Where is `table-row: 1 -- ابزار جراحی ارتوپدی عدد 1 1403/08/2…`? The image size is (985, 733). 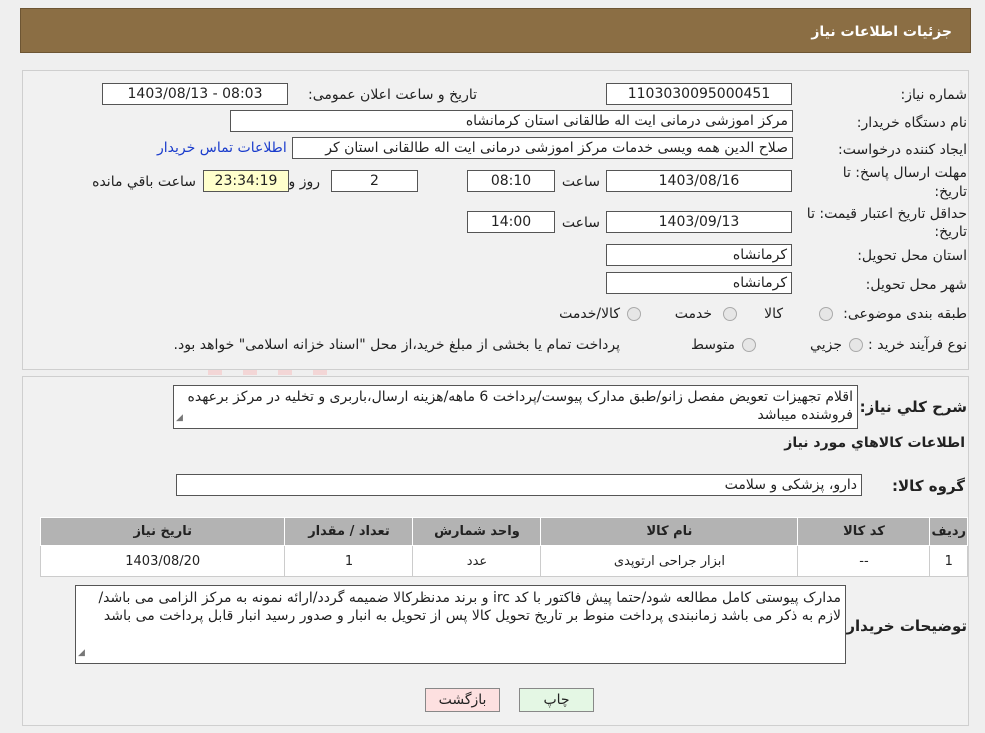
table-row: 1 -- ابزار جراحی ارتوپدی عدد 1 1403/08/2… is located at coordinates (503, 561).